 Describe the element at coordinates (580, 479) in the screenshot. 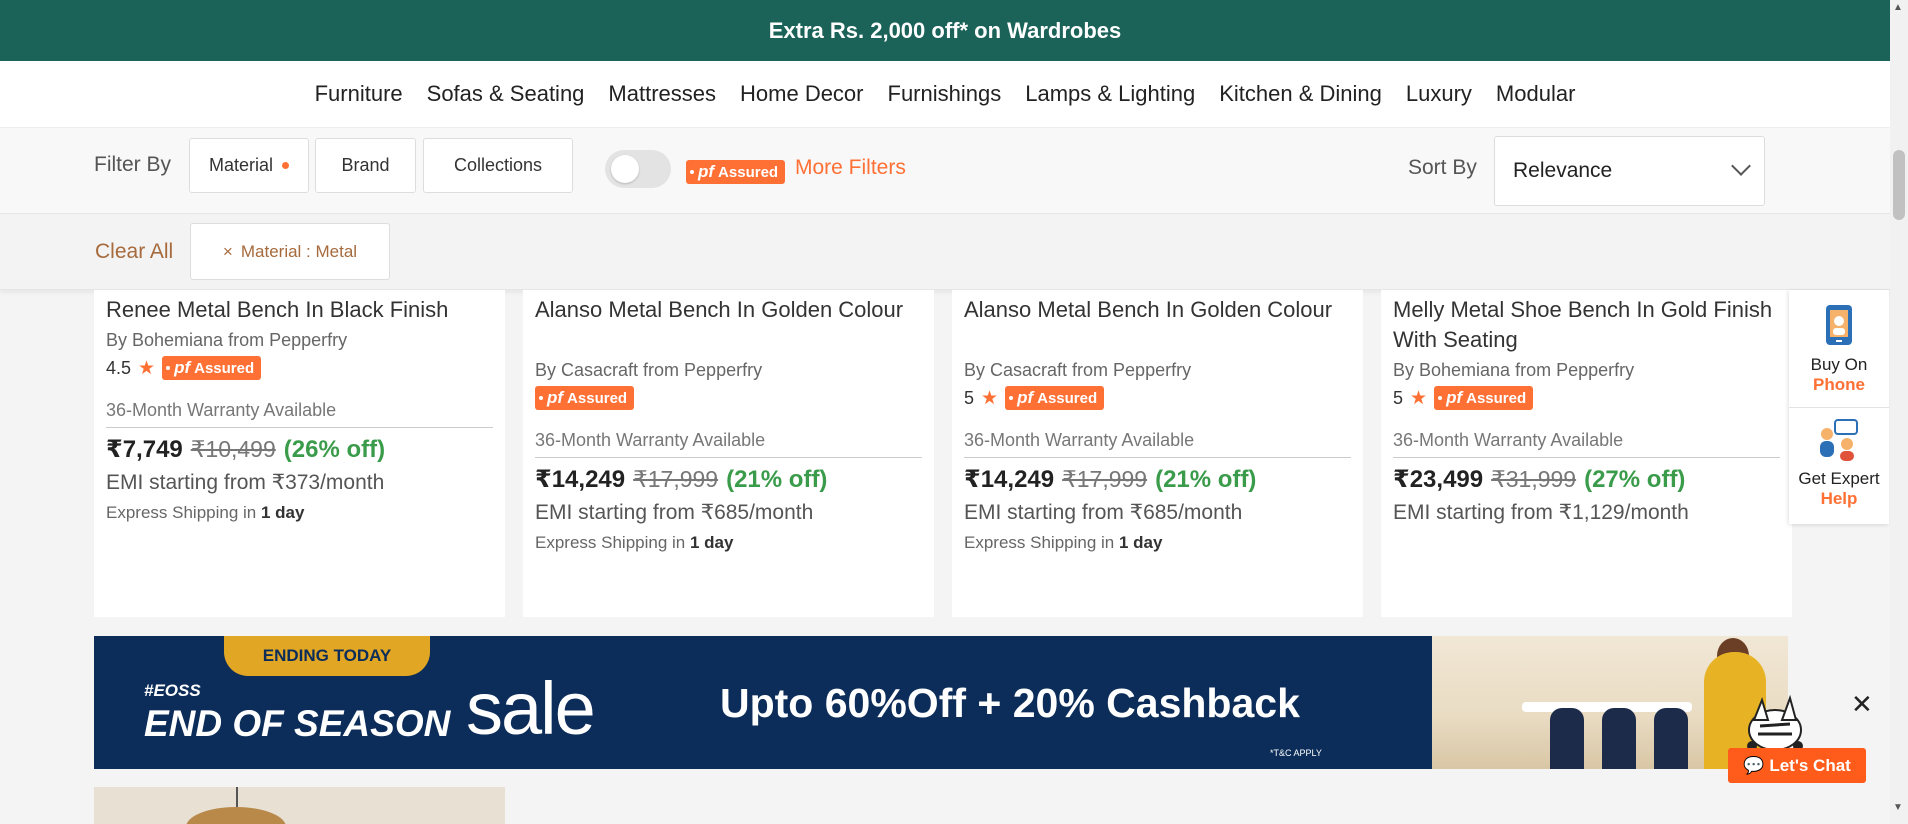

I see `price: ₹14,249` at that location.